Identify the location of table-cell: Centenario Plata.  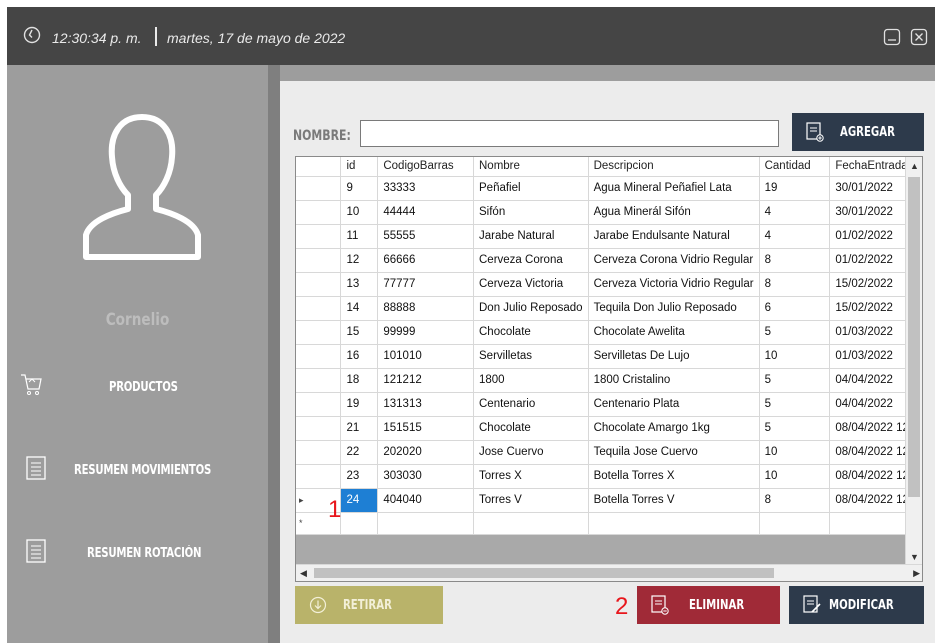
(674, 404).